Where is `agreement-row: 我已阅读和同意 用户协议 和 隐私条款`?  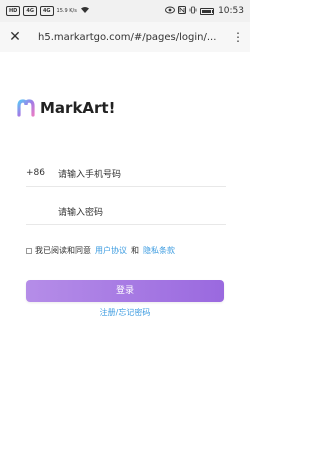 agreement-row: 我已阅读和同意 用户协议 和 隐私条款 is located at coordinates (102, 250).